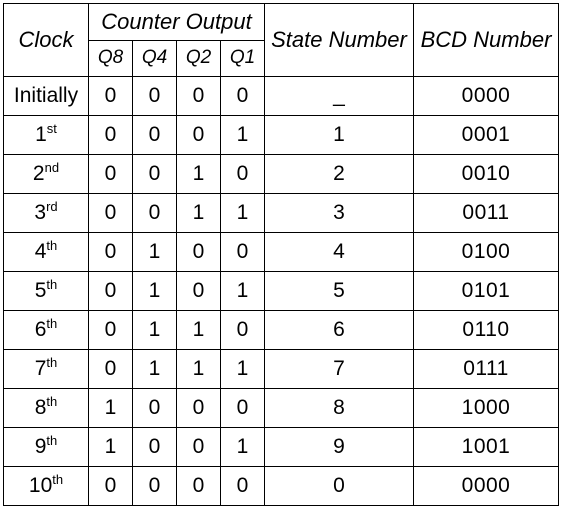 This screenshot has width=562, height=506. Describe the element at coordinates (339, 330) in the screenshot. I see `cell-state-number: 6` at that location.